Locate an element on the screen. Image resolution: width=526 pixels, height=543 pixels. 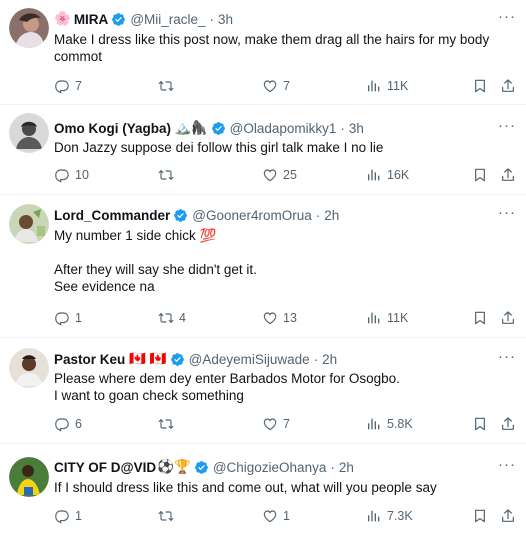
canada-flag-emoji: 🇨🇦 🇨🇦 is located at coordinates (148, 358).